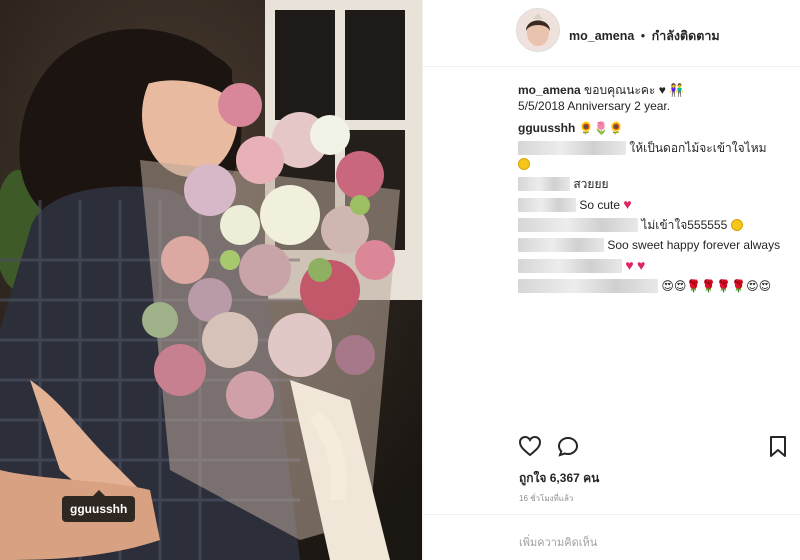 The image size is (800, 560). Describe the element at coordinates (600, 205) in the screenshot. I see `comment-text: So cute` at that location.